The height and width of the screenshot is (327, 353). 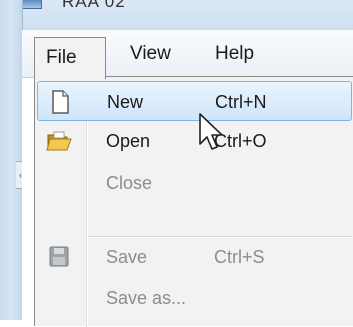 I want to click on menu-item-new: New Ctrl+N, so click(x=194, y=101).